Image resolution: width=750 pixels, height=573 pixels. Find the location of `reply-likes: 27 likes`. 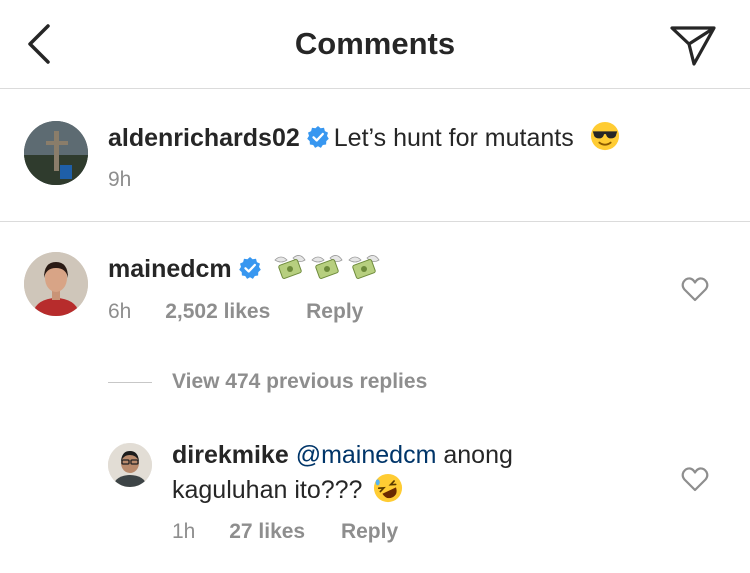

reply-likes: 27 likes is located at coordinates (267, 531).